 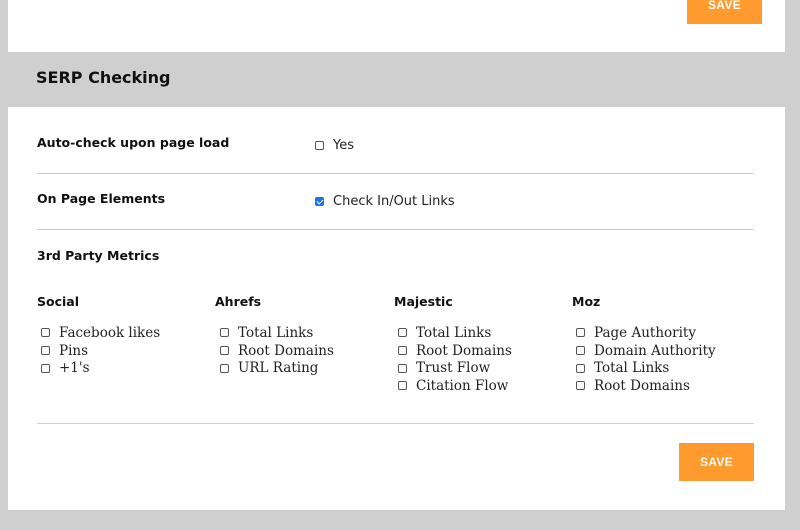 What do you see at coordinates (655, 350) in the screenshot?
I see `metric-label: Domain Authority` at bounding box center [655, 350].